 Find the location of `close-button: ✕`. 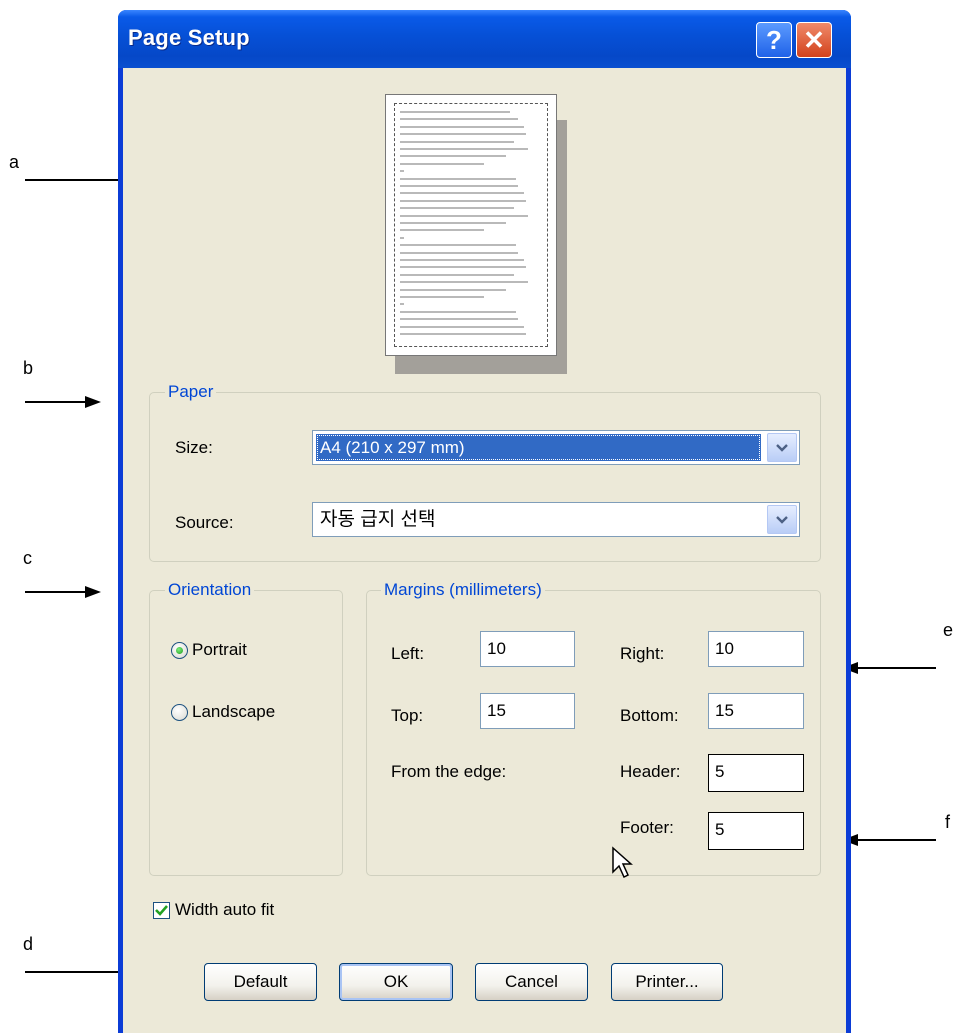

close-button: ✕ is located at coordinates (814, 40).